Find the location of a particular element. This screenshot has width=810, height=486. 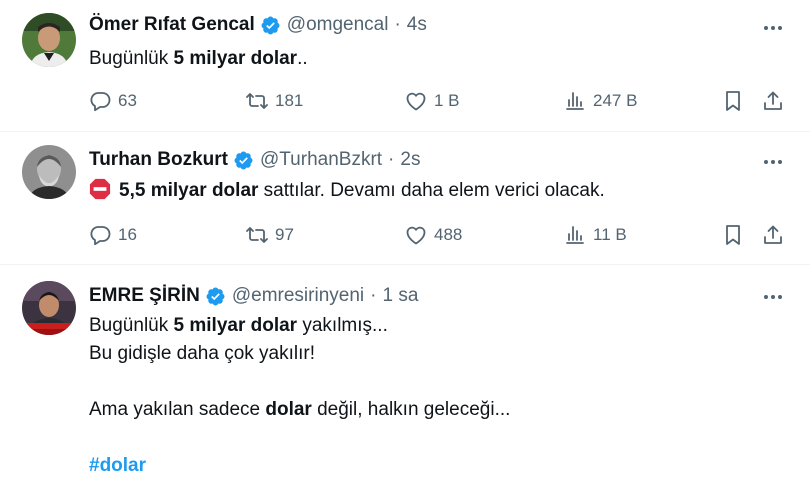

view-count: 11 B is located at coordinates (610, 234).